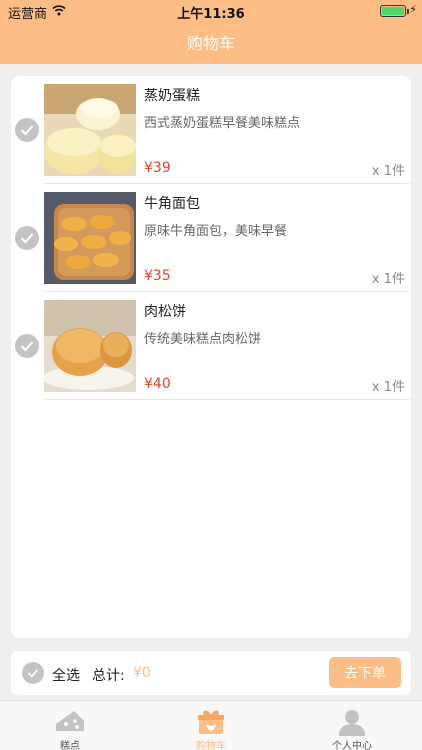 This screenshot has width=422, height=750. What do you see at coordinates (157, 276) in the screenshot?
I see `item-price: ¥35` at bounding box center [157, 276].